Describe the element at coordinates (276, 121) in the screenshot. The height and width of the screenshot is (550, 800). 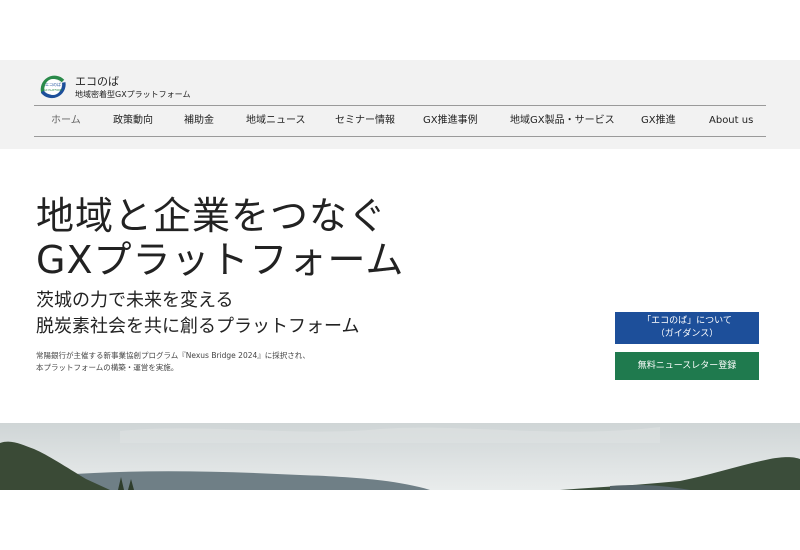
I see `nav-item-local-news: 地域ニュース` at that location.